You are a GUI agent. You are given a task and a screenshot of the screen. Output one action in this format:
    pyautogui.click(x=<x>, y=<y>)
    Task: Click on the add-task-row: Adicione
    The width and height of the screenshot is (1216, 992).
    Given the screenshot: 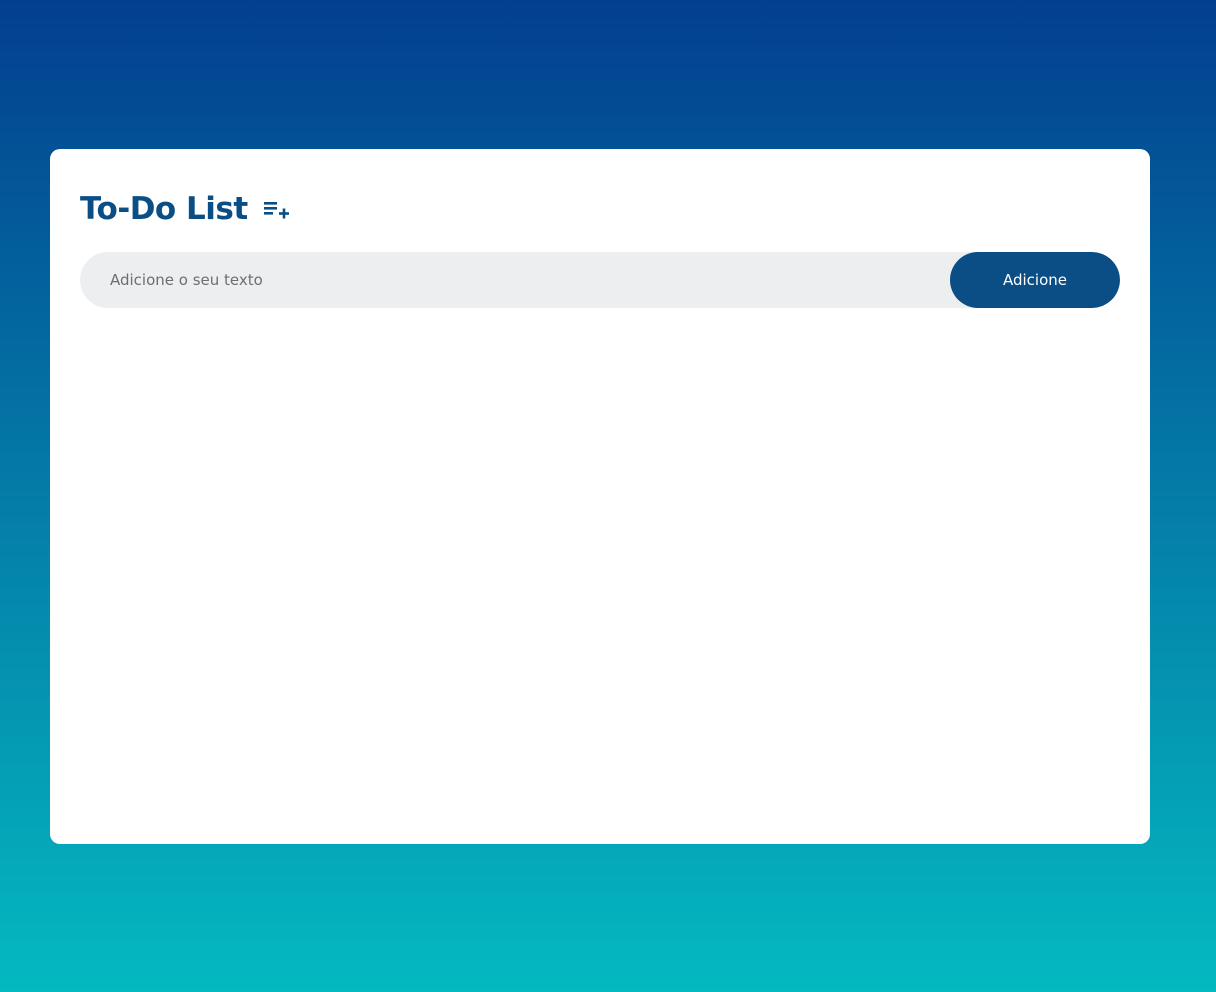 What is the action you would take?
    pyautogui.click(x=600, y=280)
    